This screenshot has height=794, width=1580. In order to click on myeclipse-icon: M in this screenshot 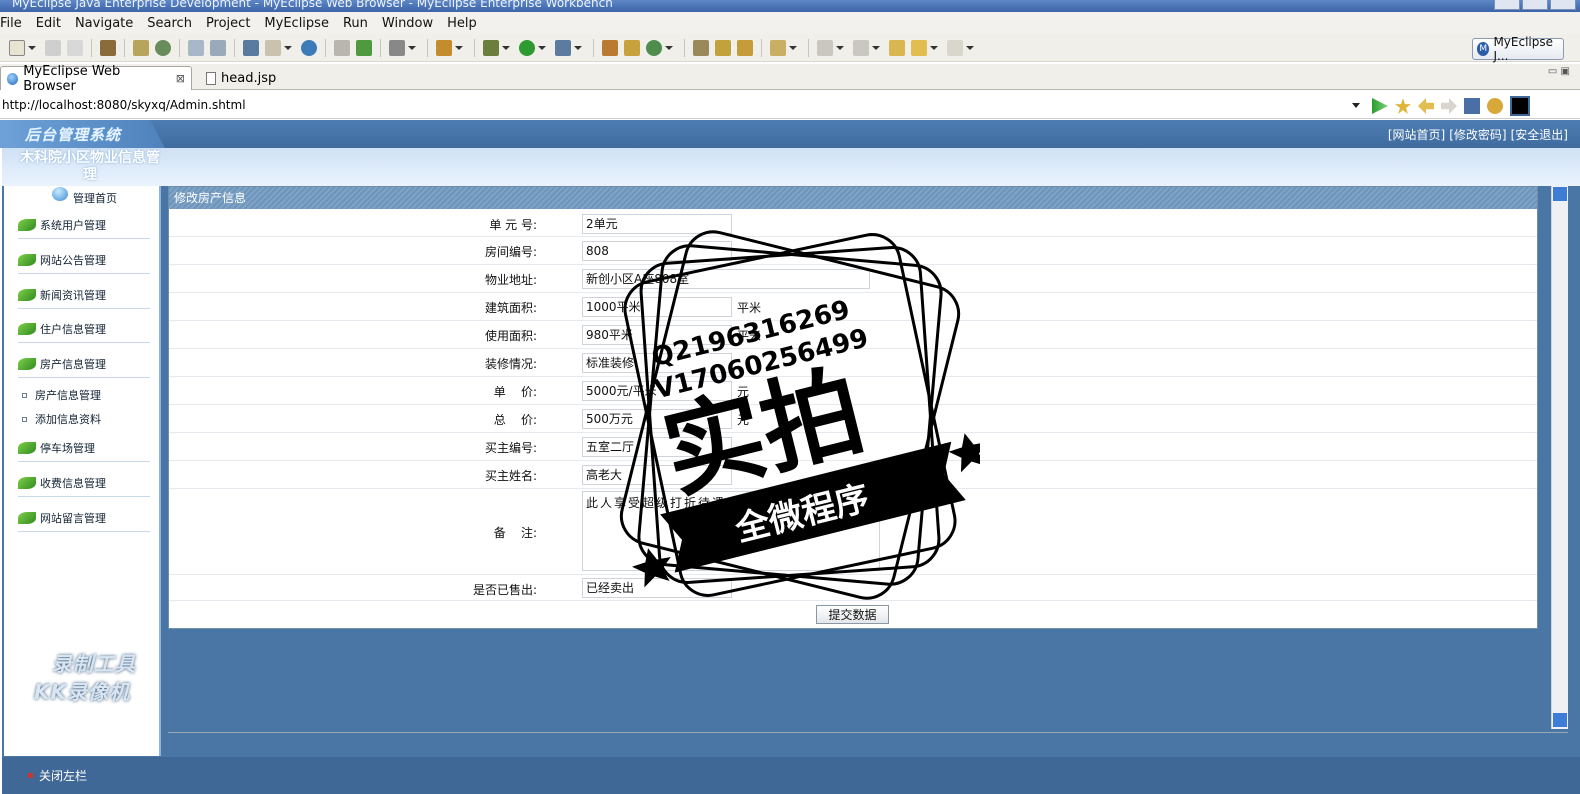, I will do `click(1483, 49)`.